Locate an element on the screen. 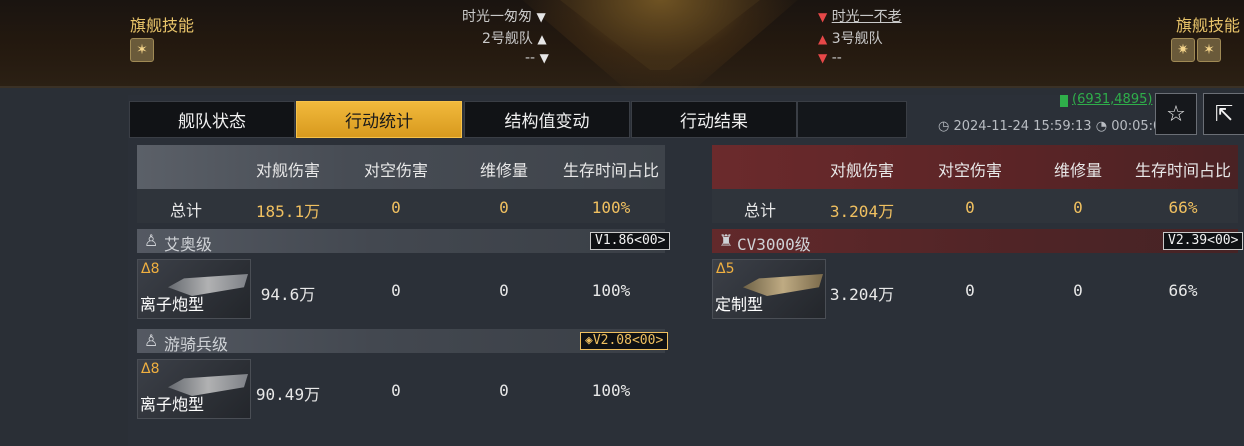 This screenshot has width=1244, height=446. left-class-name: 游骑兵级 is located at coordinates (196, 344).